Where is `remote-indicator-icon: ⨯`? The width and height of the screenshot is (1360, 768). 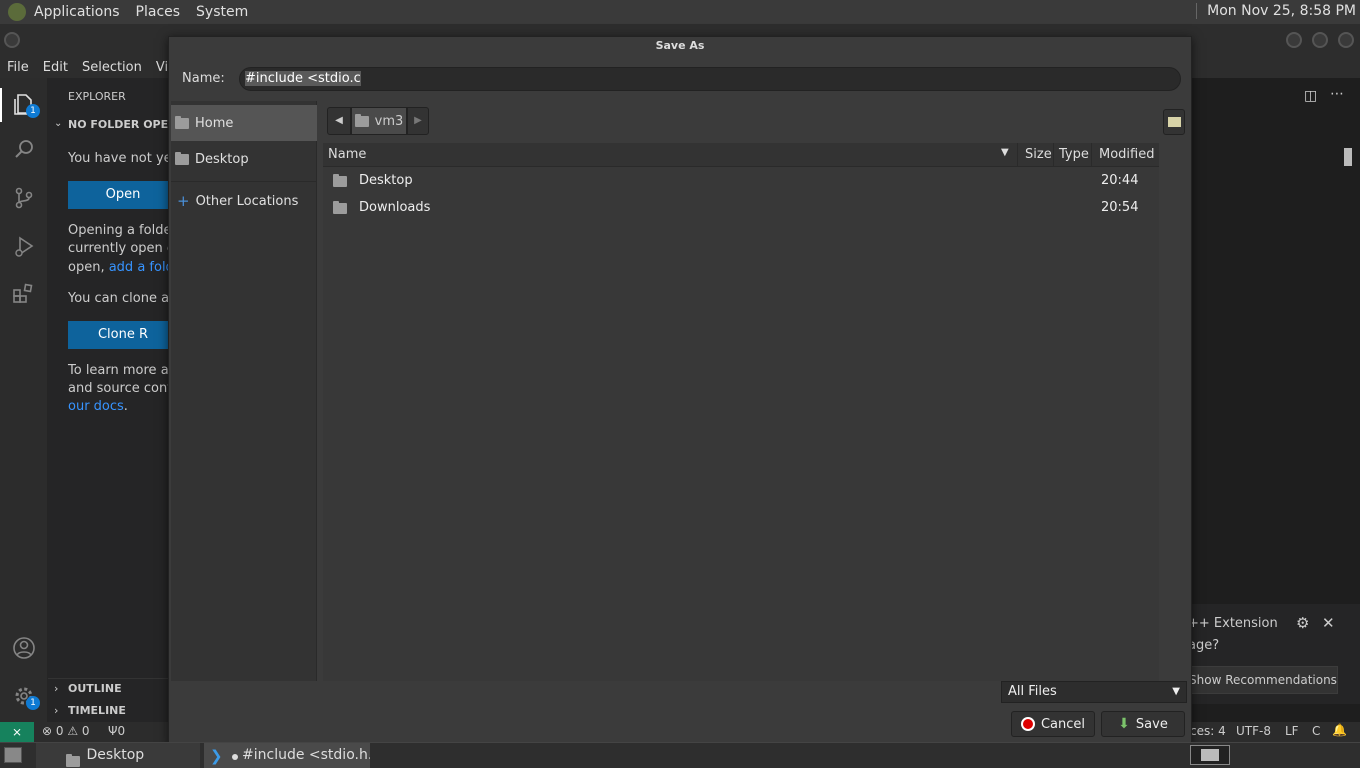 remote-indicator-icon: ⨯ is located at coordinates (17, 732).